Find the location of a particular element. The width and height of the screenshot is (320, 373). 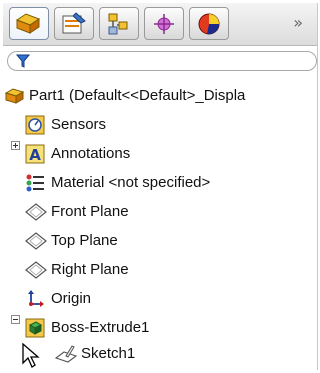

tree-item-label: Annotations is located at coordinates (91, 153).